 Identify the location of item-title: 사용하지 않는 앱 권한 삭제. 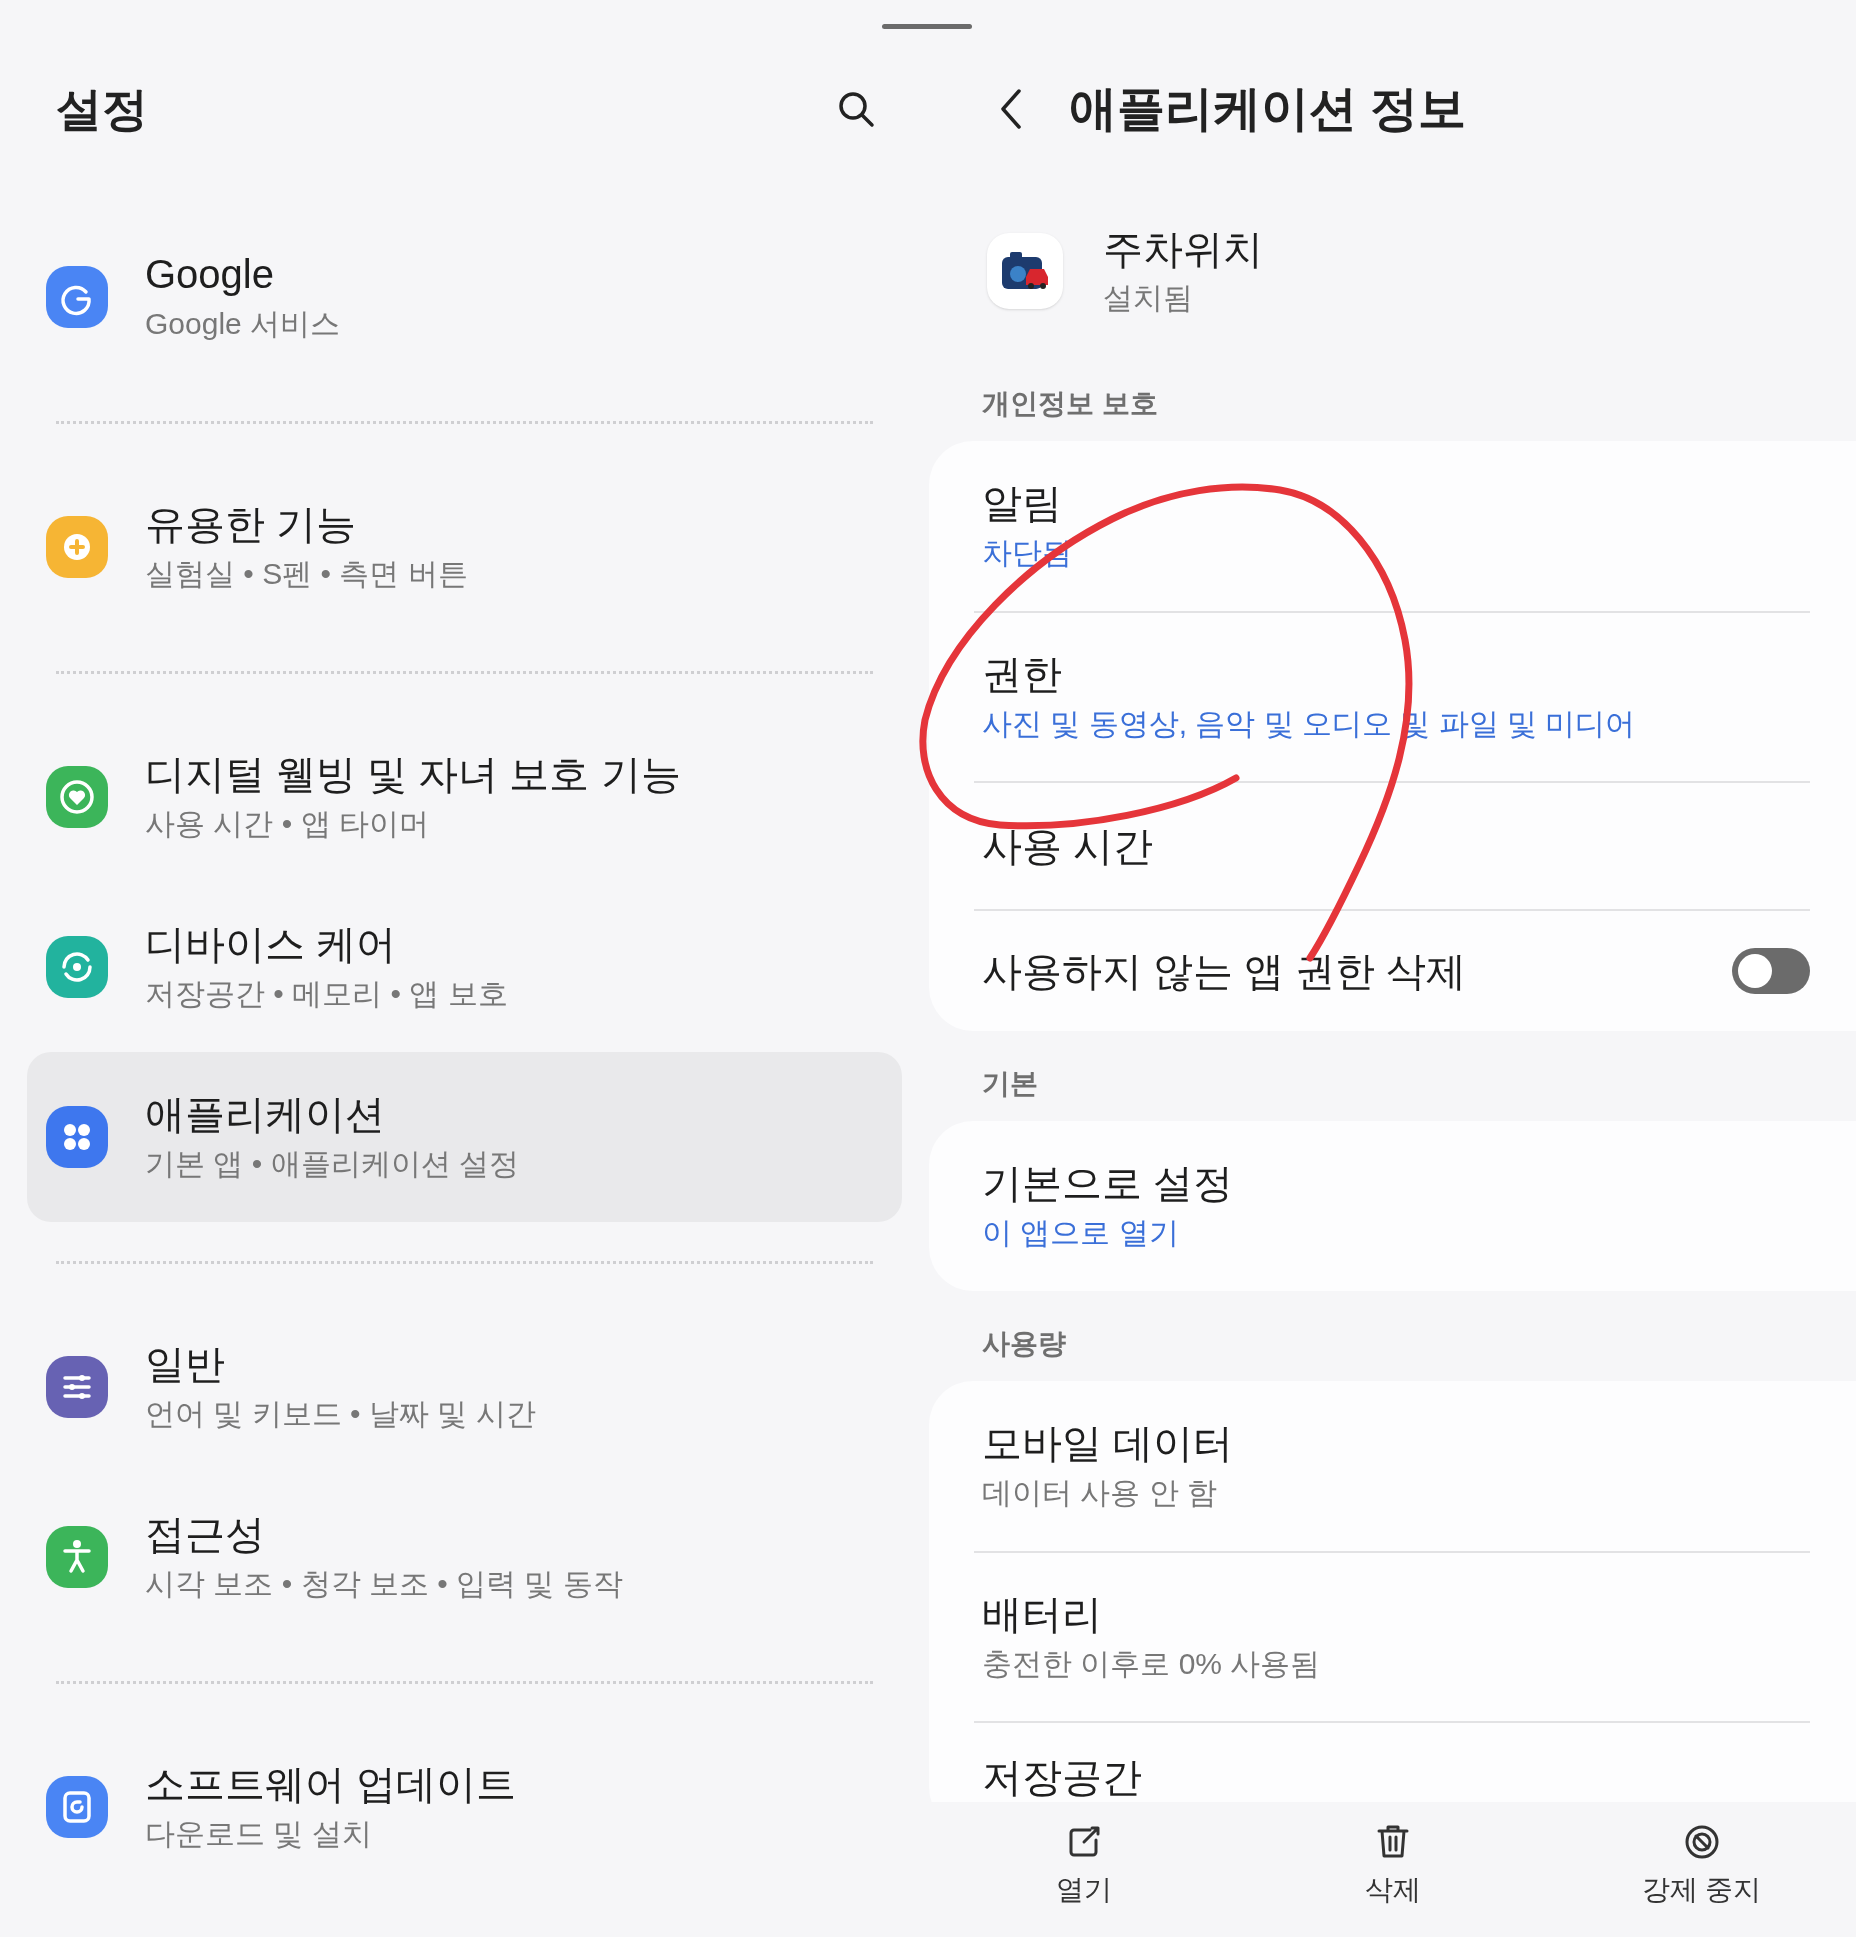
(1224, 971).